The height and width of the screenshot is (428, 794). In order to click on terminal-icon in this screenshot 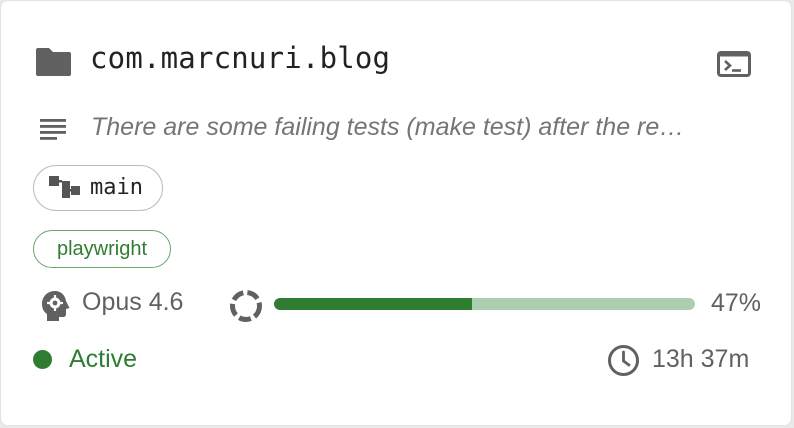, I will do `click(734, 64)`.